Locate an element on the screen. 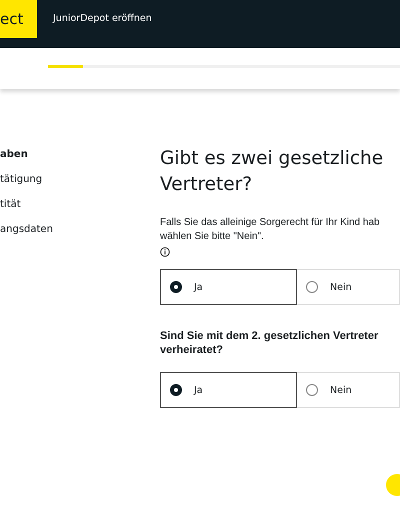  hint-text: wählen Sie bitte "Nein". is located at coordinates (212, 237).